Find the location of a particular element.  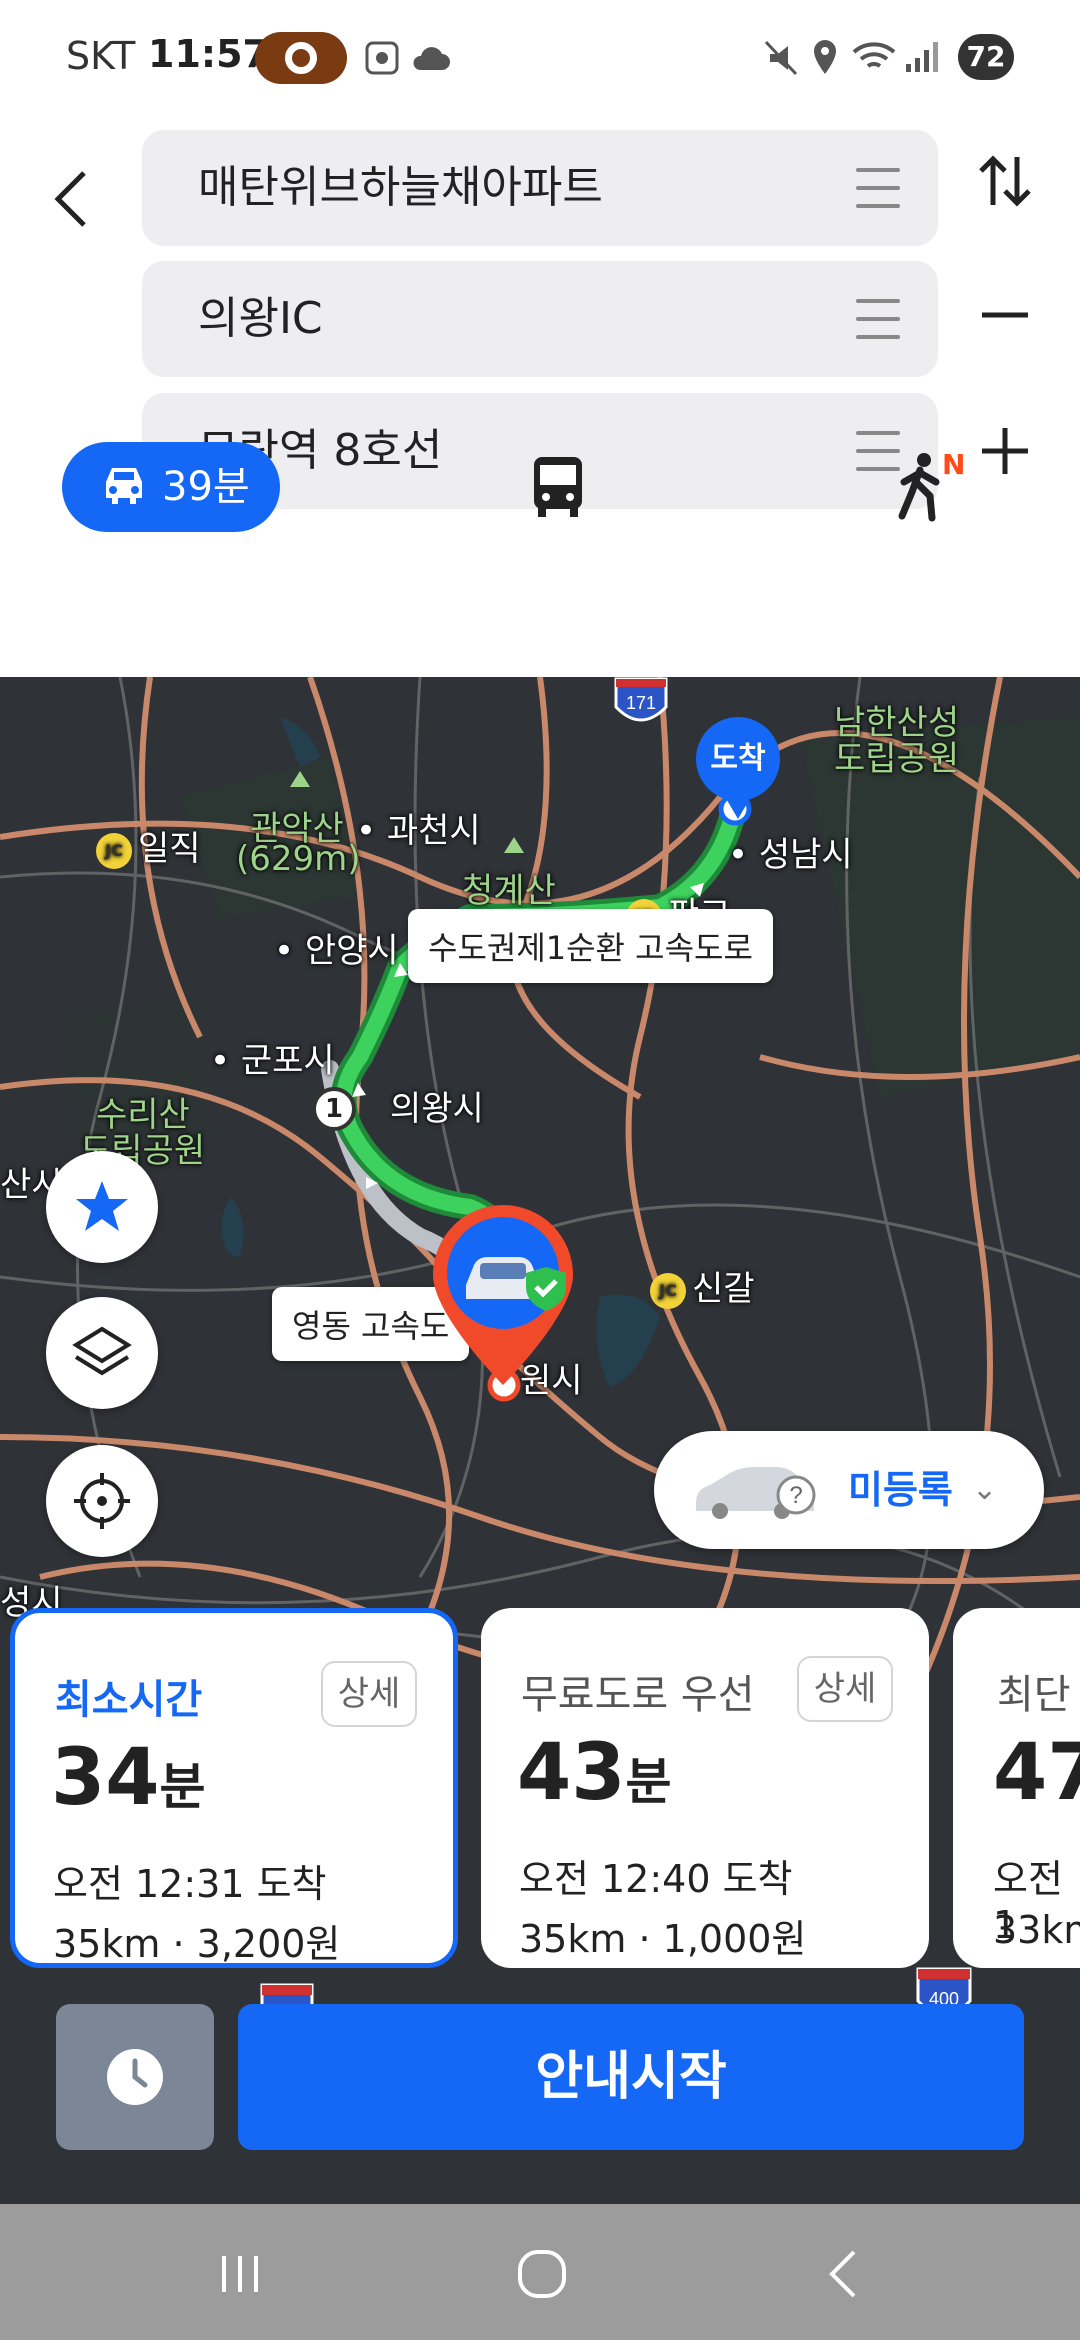

svg-text: 171 is located at coordinates (641, 703).